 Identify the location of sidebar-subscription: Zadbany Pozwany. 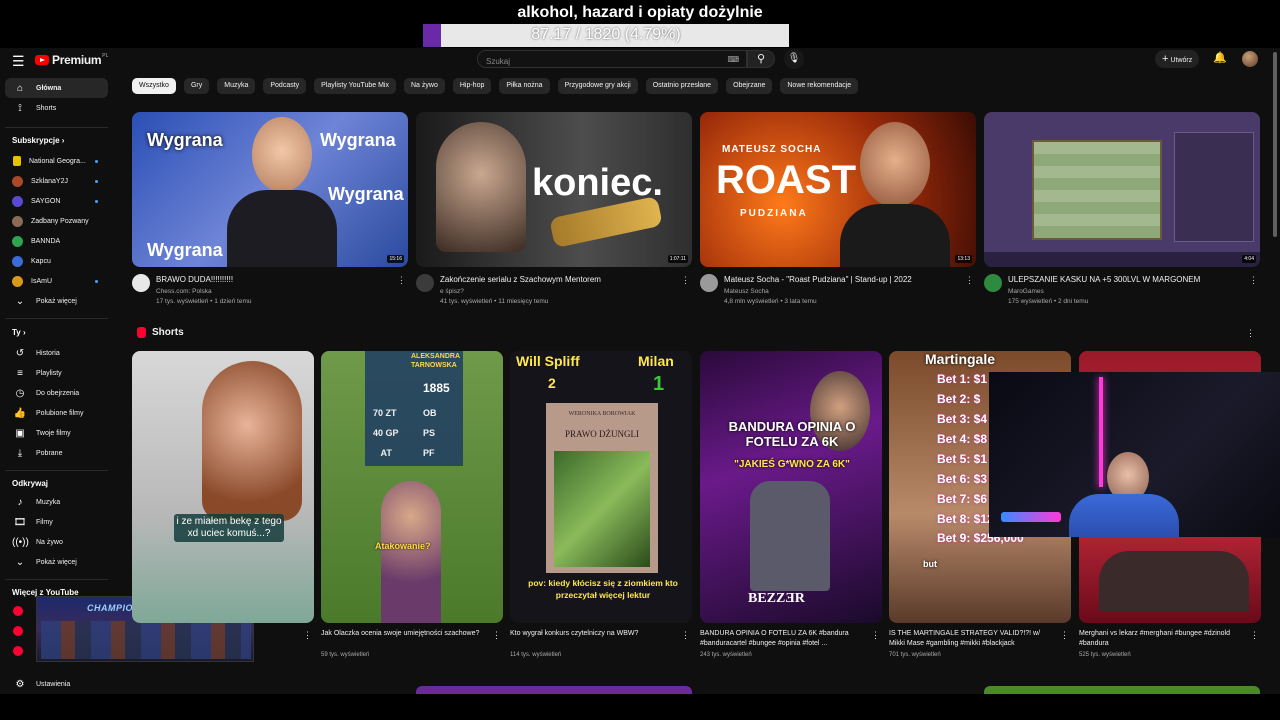
(56, 221).